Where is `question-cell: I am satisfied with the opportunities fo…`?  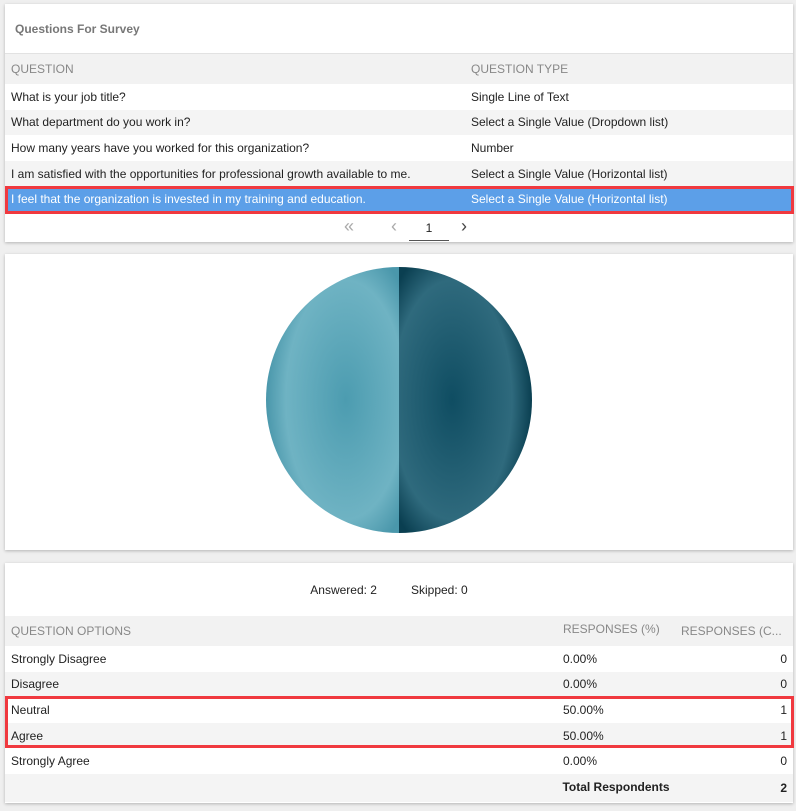 question-cell: I am satisfied with the opportunities fo… is located at coordinates (235, 173).